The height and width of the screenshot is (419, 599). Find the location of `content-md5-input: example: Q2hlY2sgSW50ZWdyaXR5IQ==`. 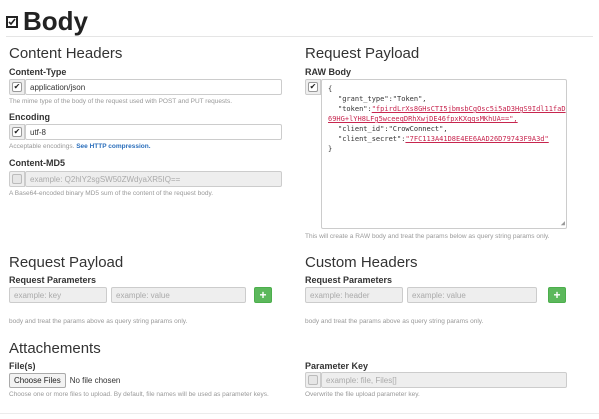

content-md5-input: example: Q2hlY2sgSW50ZWdyaXR5IQ== is located at coordinates (153, 179).